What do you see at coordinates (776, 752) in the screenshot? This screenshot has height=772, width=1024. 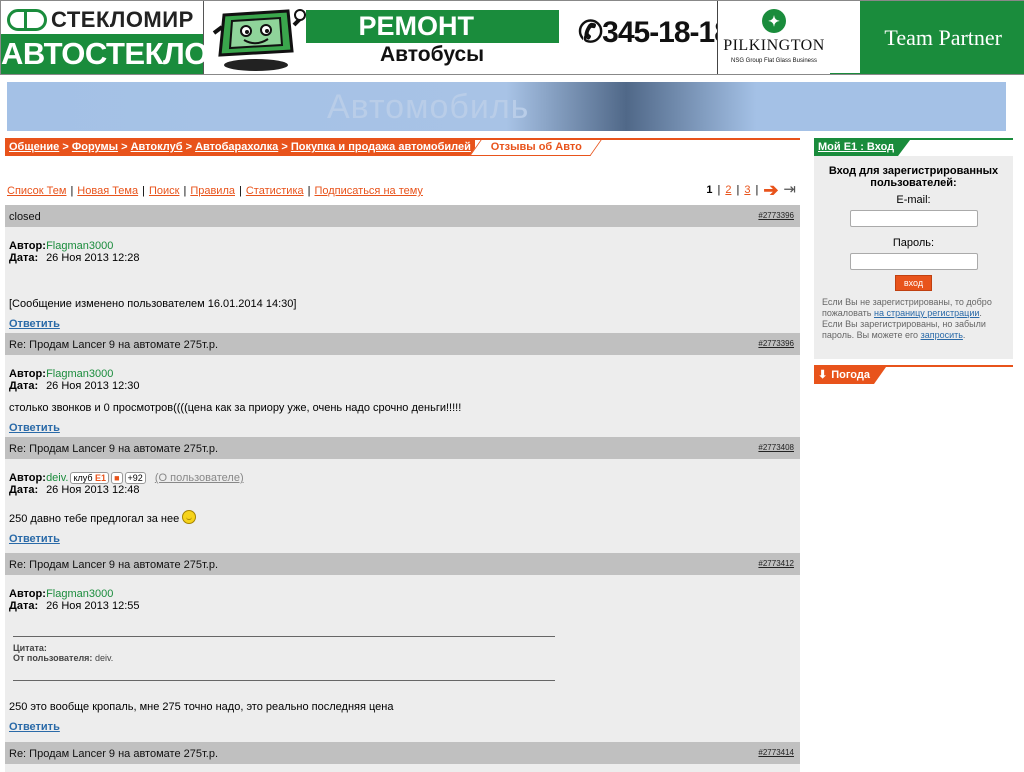 I see `post-id-link: #2773414` at bounding box center [776, 752].